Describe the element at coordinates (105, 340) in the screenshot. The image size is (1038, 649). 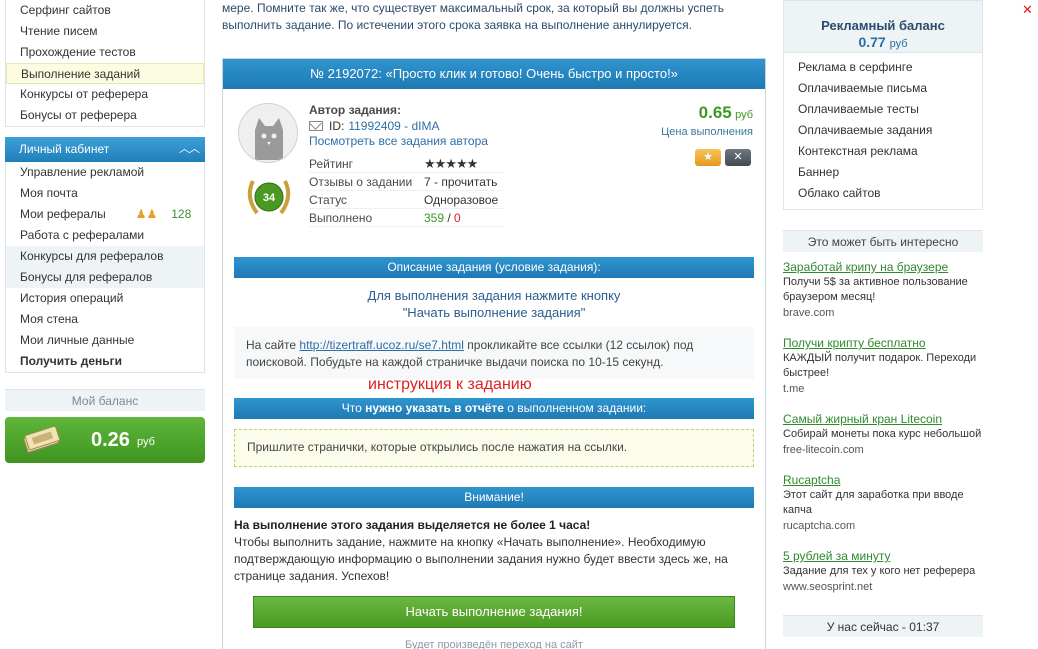
I see `cabinet-item-personal: Мои личные данные` at that location.